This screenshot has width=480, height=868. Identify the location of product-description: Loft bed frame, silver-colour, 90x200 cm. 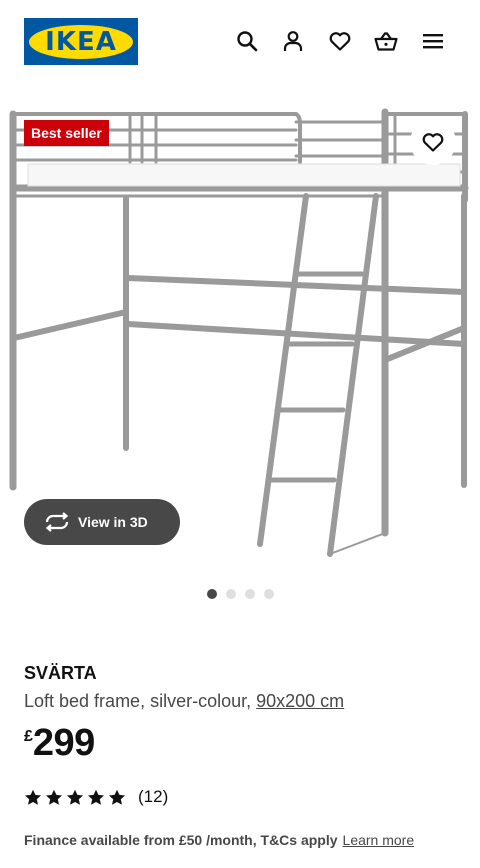
(184, 701).